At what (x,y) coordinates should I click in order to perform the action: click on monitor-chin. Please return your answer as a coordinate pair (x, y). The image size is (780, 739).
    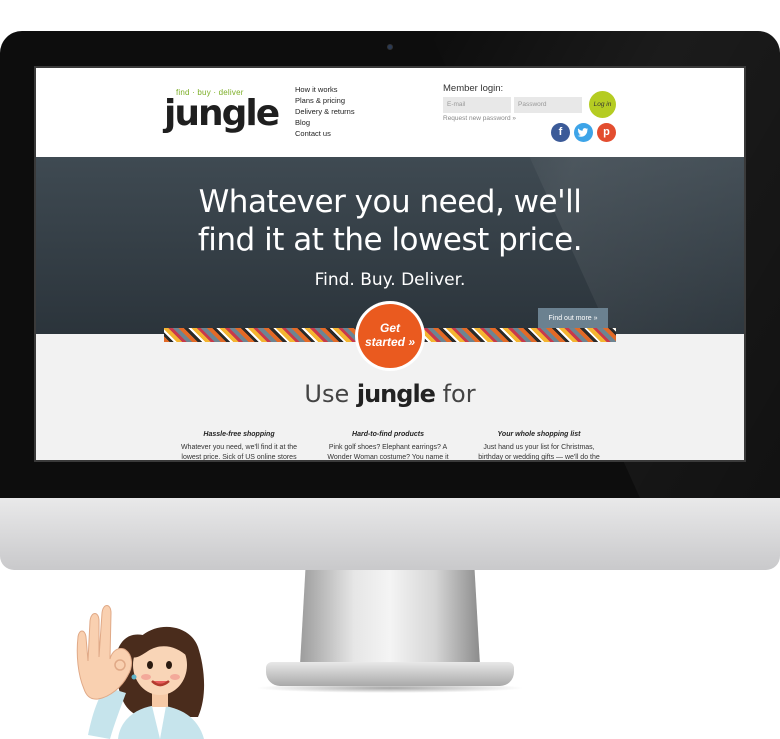
    Looking at the image, I should click on (390, 534).